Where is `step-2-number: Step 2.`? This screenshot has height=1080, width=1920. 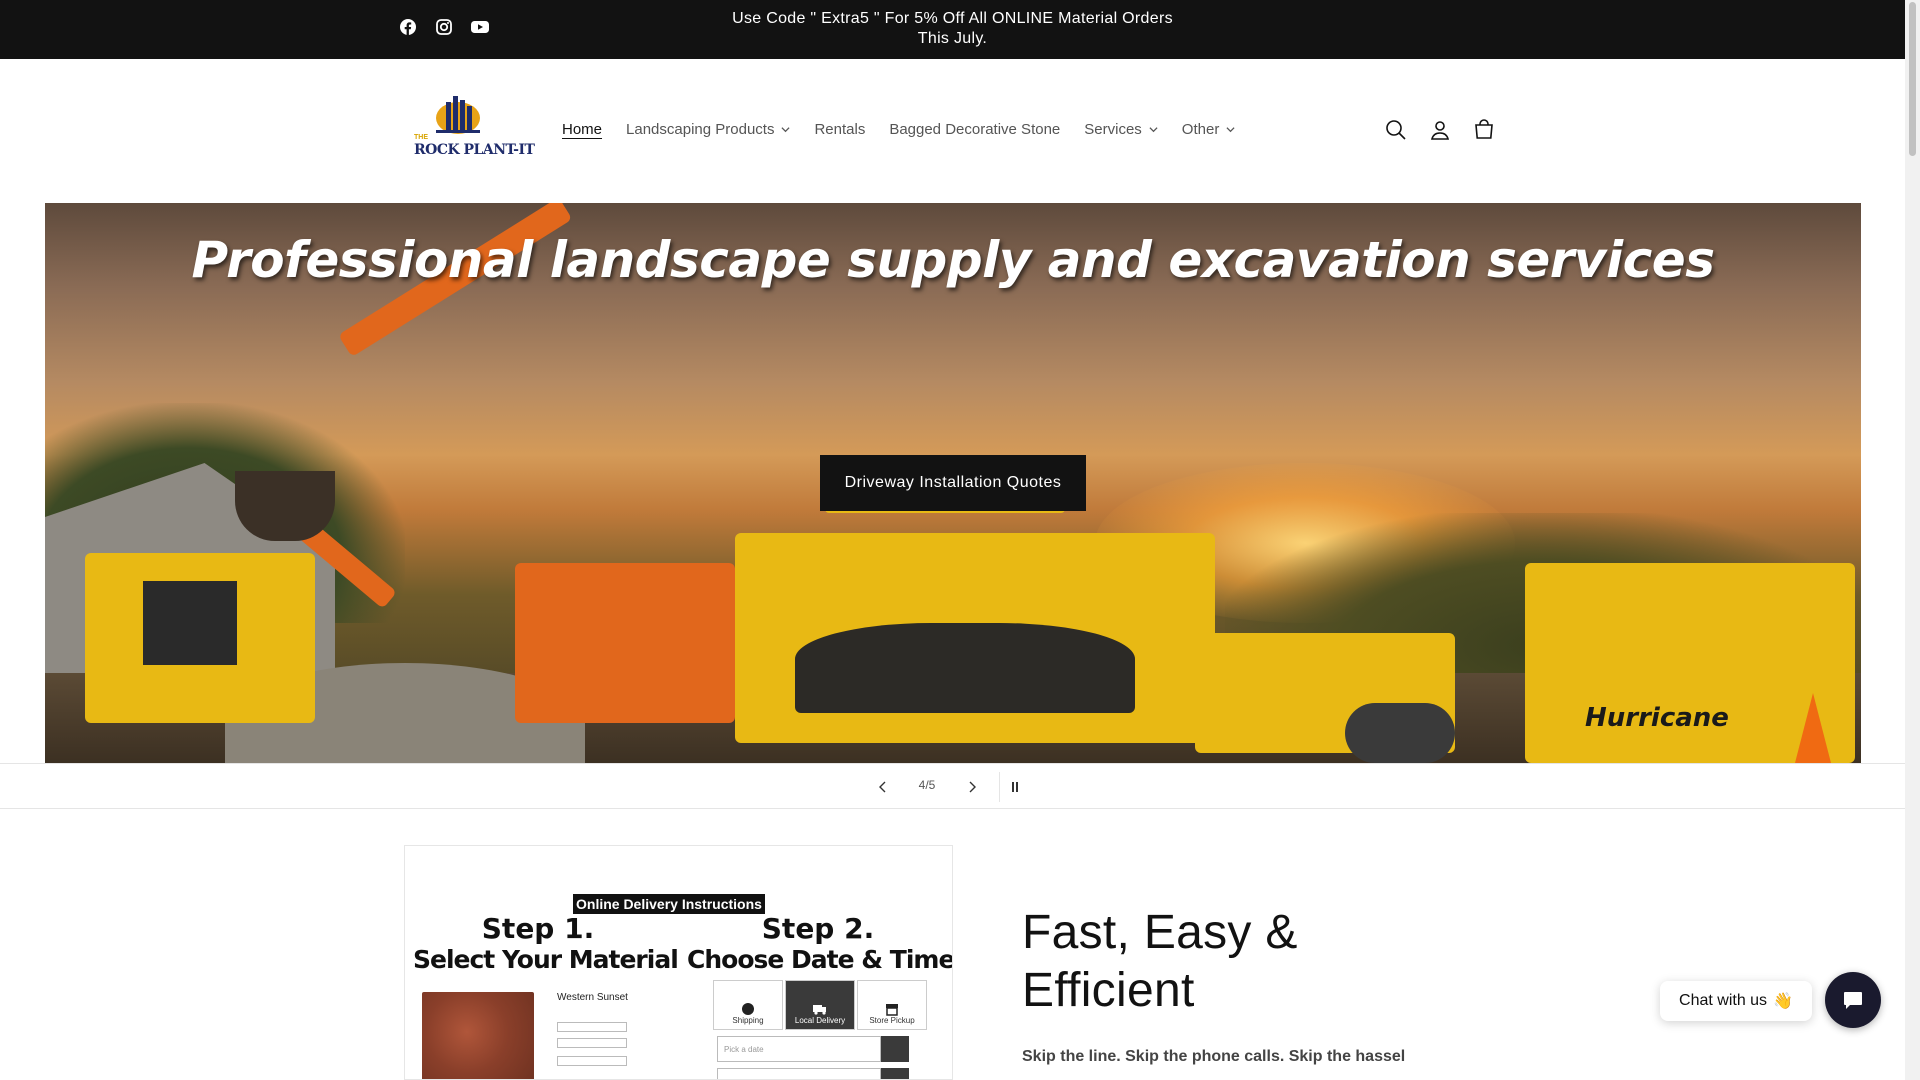
step-2-number: Step 2. is located at coordinates (818, 928).